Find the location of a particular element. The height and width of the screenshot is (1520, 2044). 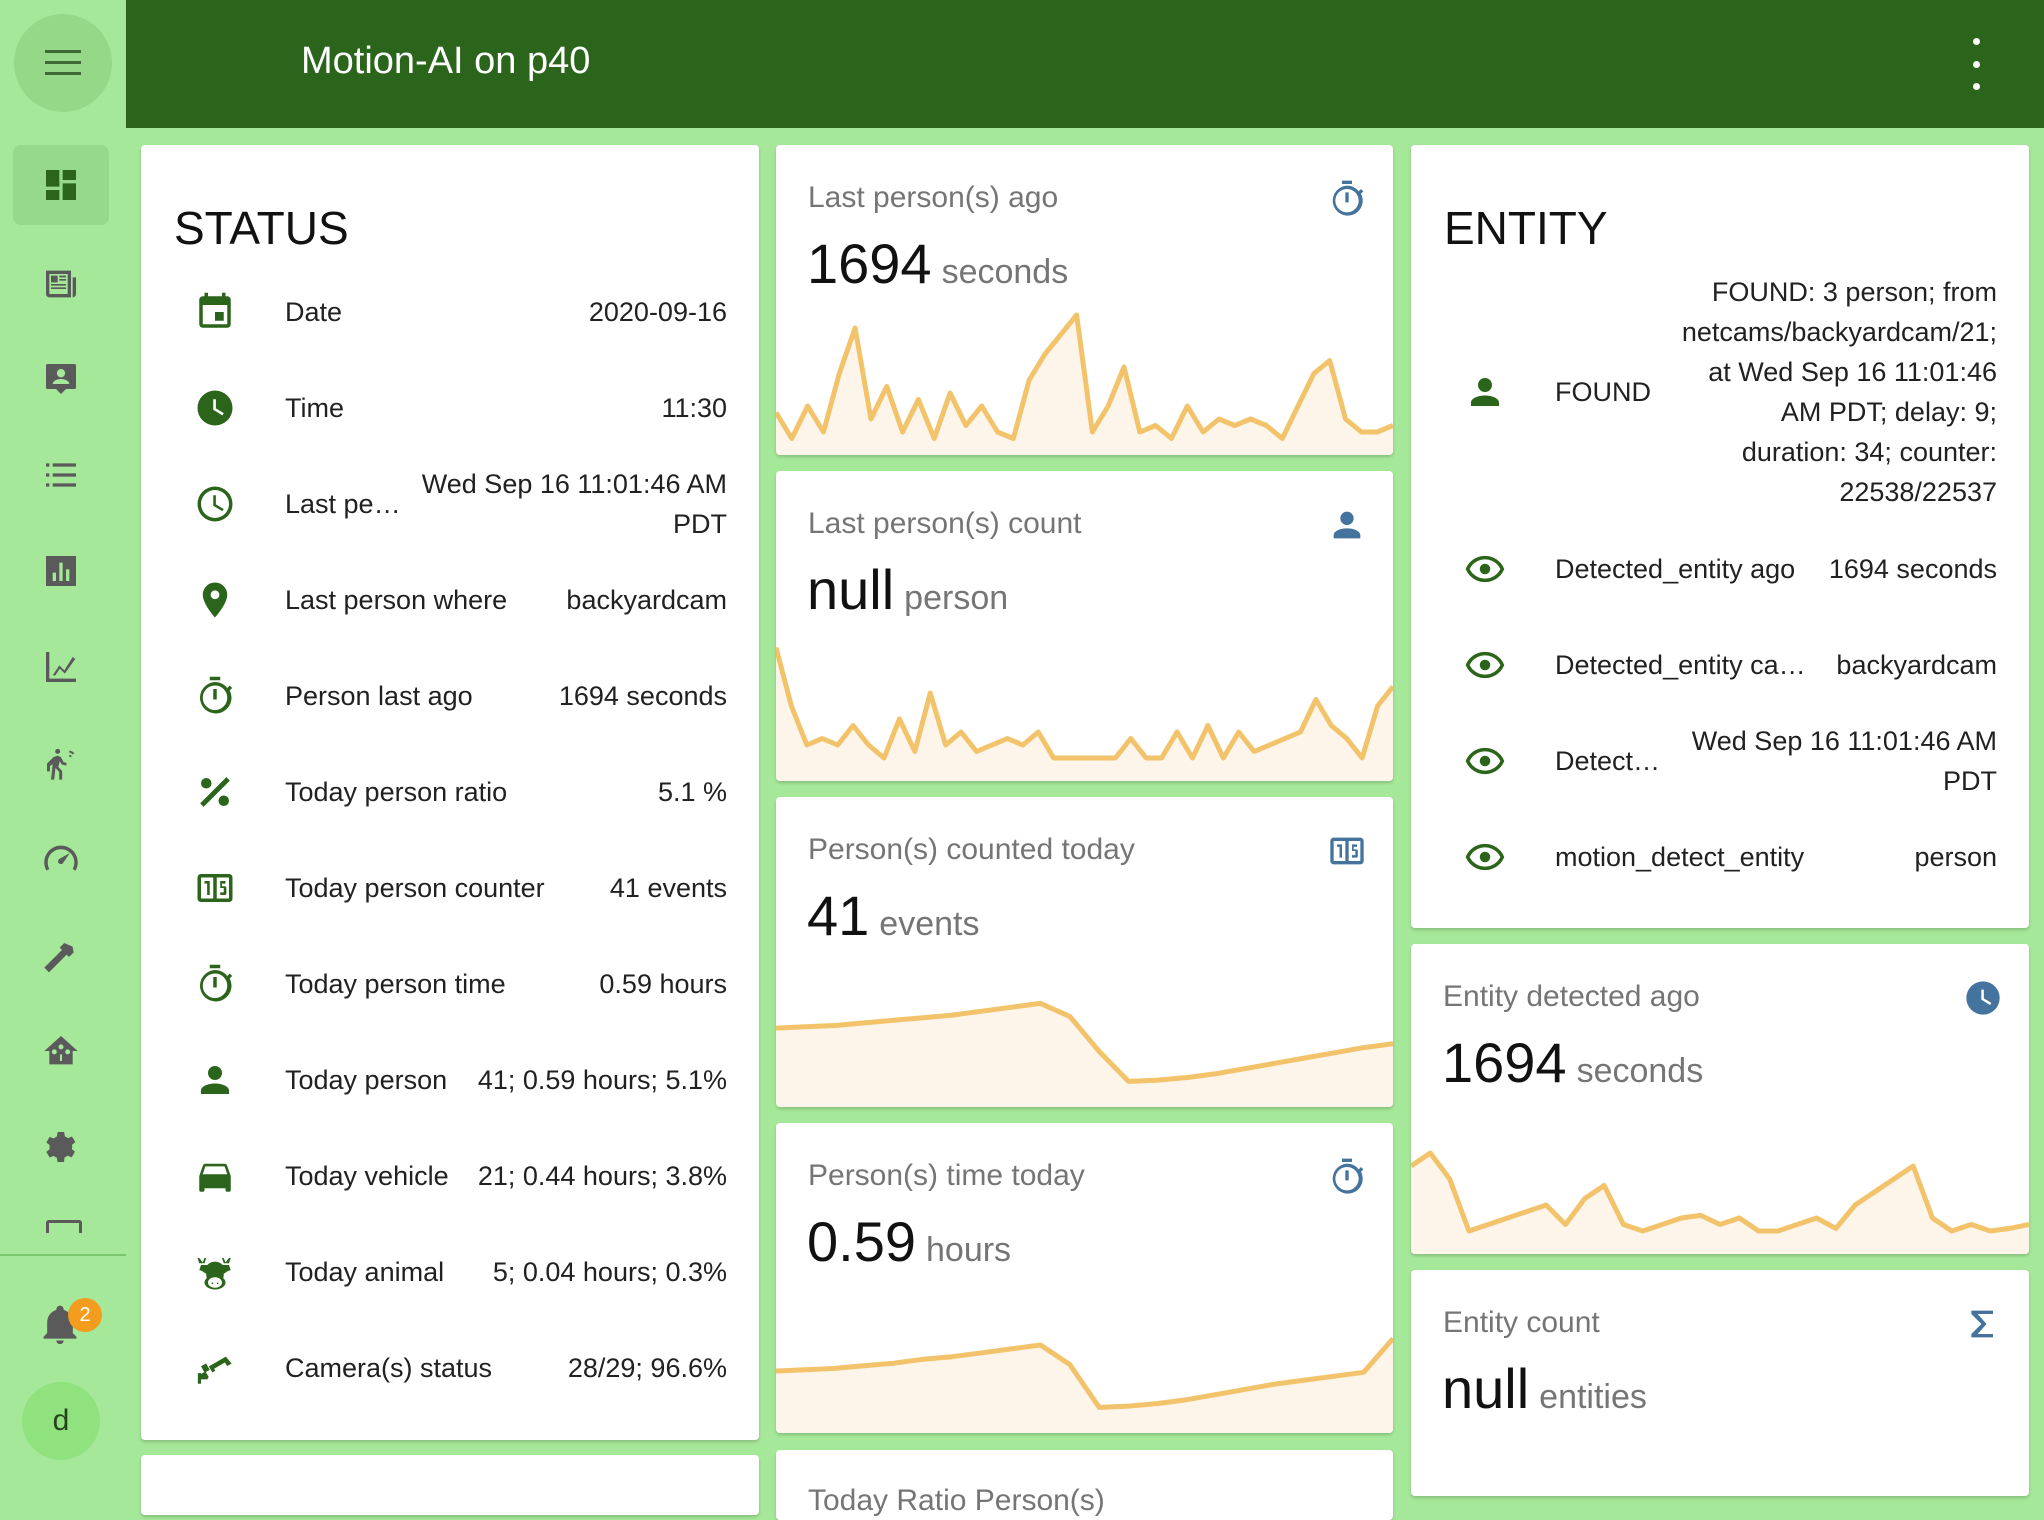

sidebar-item-history is located at coordinates (61, 667).